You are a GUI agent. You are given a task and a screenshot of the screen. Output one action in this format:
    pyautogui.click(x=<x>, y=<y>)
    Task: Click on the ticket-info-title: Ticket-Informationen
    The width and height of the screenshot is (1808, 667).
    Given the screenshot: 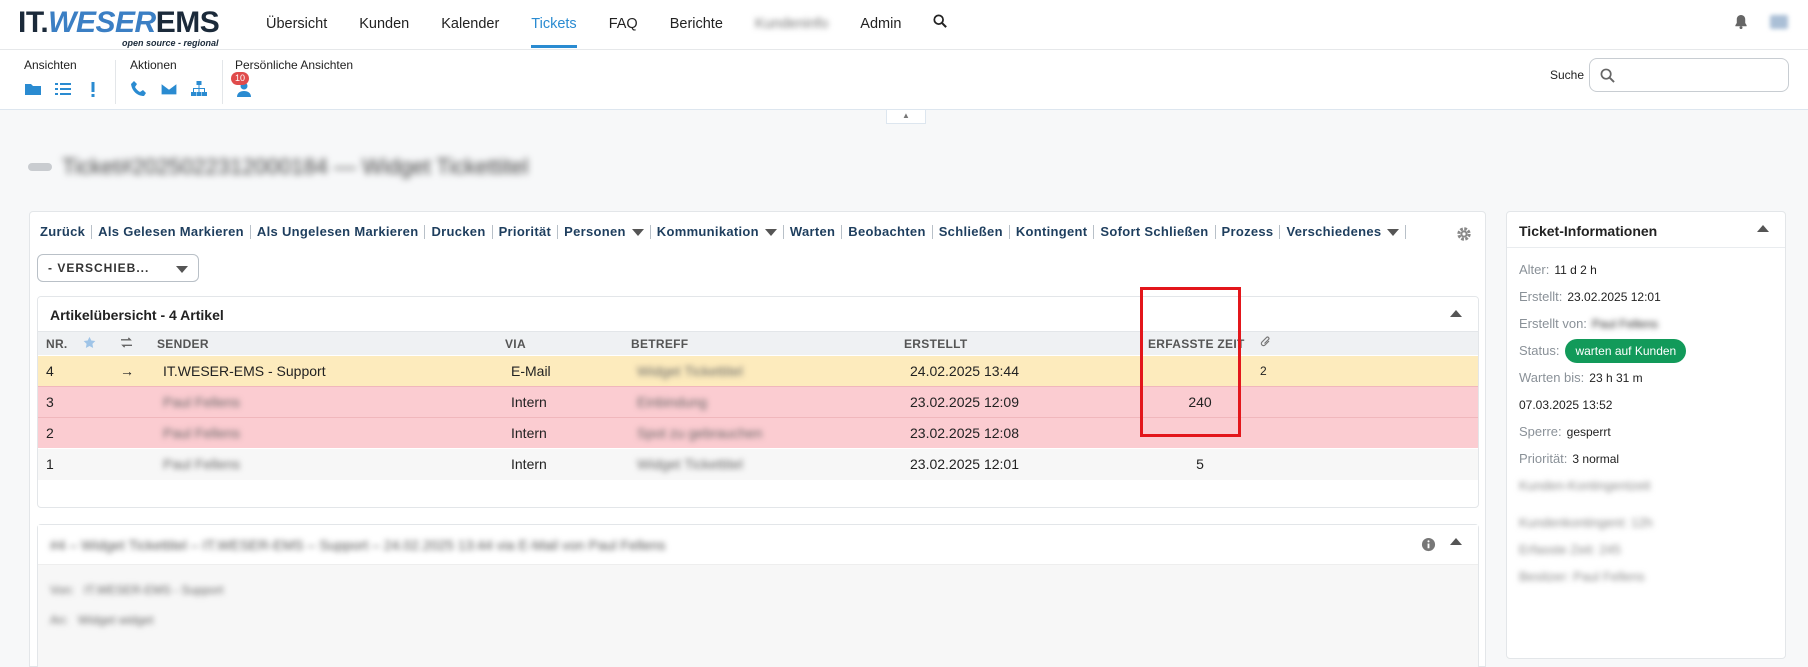 What is the action you would take?
    pyautogui.click(x=1588, y=231)
    